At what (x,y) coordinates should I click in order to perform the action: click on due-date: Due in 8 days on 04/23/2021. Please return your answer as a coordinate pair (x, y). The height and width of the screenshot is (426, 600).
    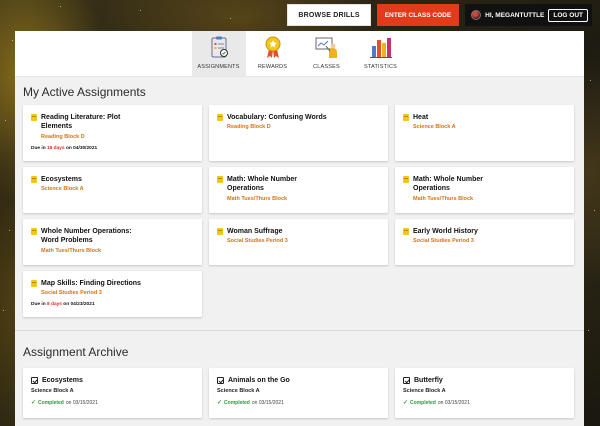
    Looking at the image, I should click on (63, 305).